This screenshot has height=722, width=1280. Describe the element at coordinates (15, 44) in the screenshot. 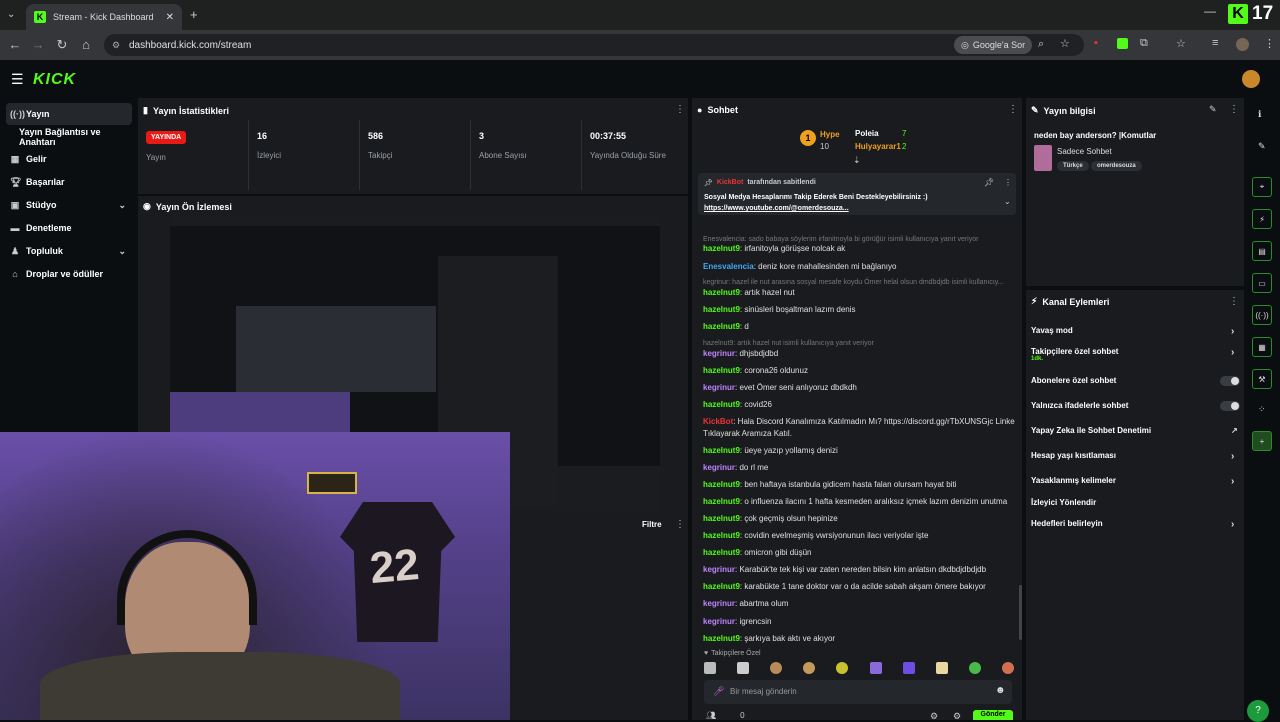

I see `back-icon: ←` at that location.